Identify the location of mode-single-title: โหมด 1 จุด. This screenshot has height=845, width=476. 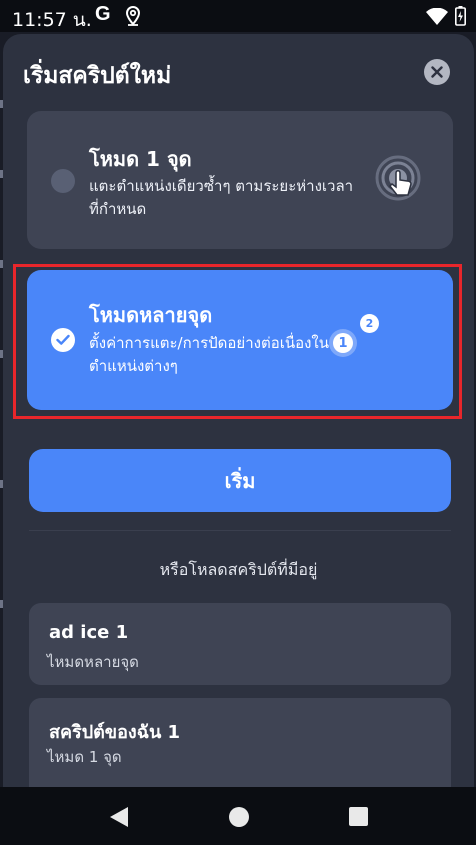
(140, 159).